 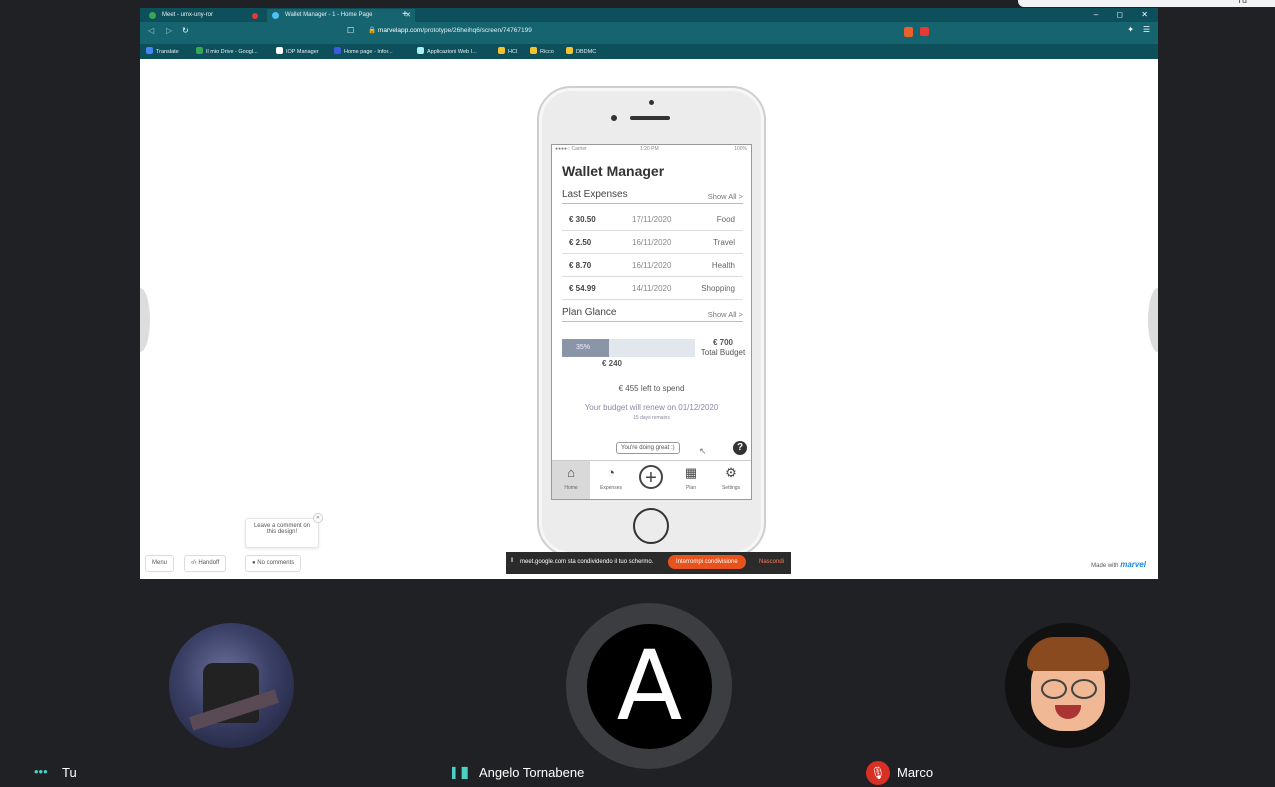 I want to click on forward-icon: ▷, so click(x=169, y=30).